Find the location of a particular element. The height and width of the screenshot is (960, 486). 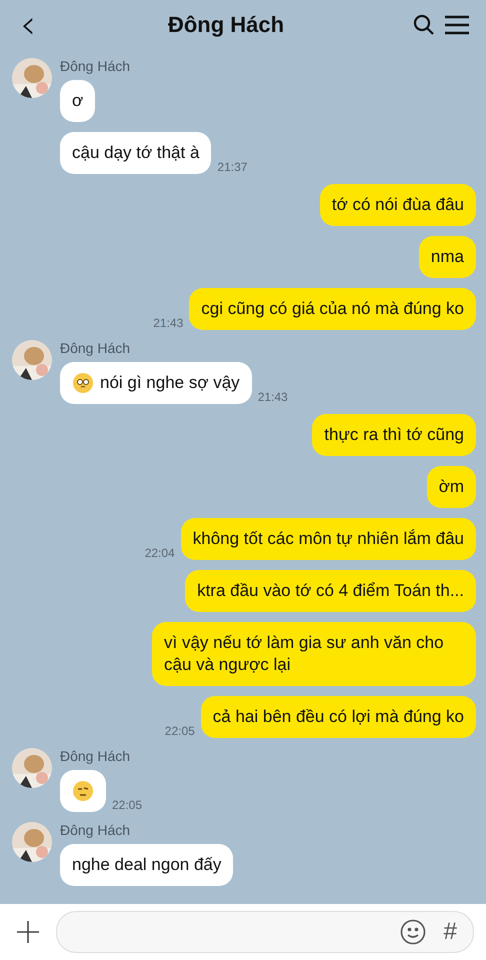

message-bubble: tớ có nói đùa đâu is located at coordinates (398, 205).